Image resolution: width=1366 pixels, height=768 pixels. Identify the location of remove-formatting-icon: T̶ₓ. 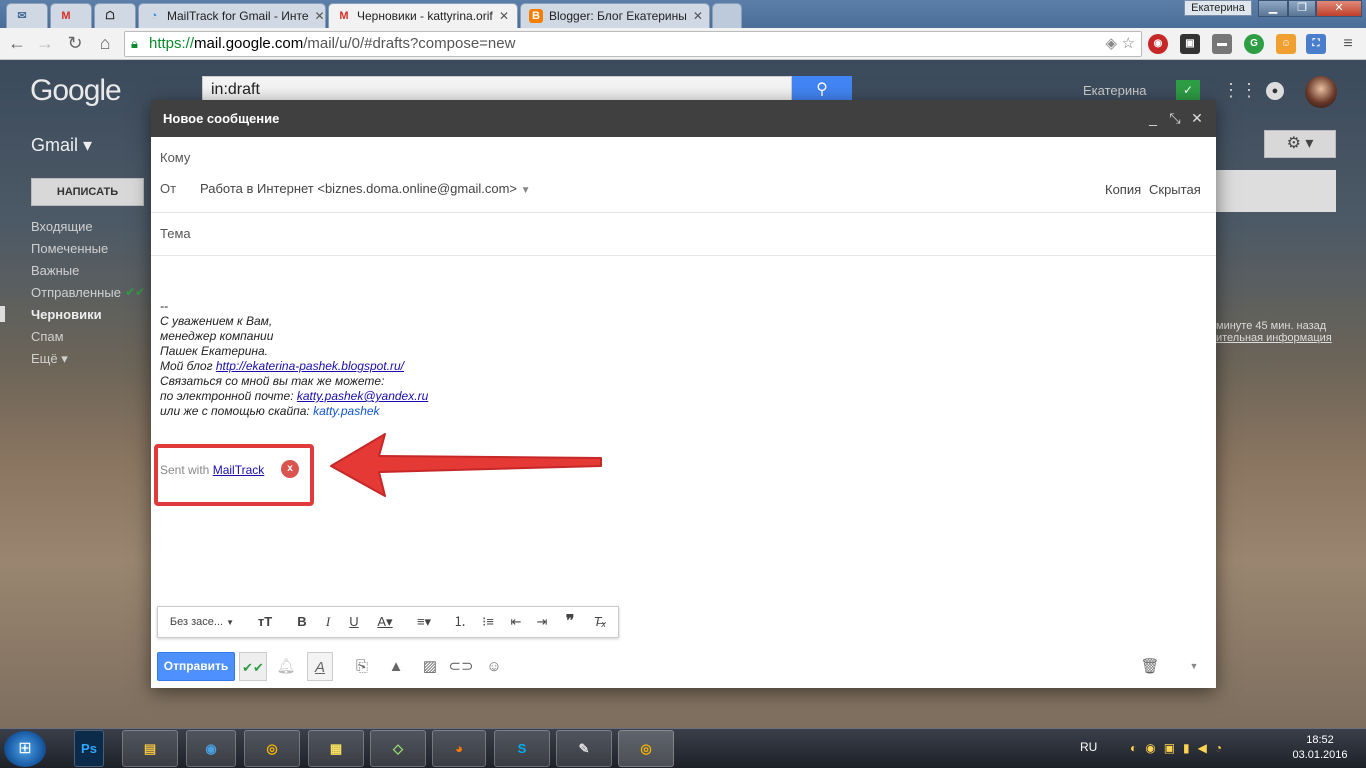
(600, 622).